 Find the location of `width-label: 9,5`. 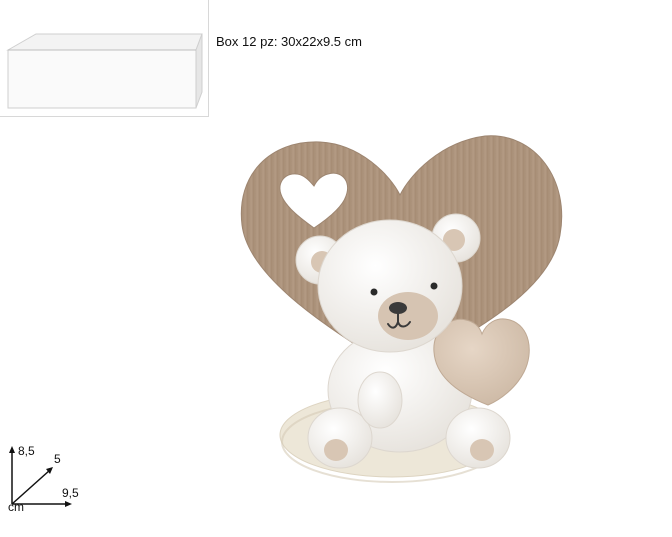

width-label: 9,5 is located at coordinates (70, 493).